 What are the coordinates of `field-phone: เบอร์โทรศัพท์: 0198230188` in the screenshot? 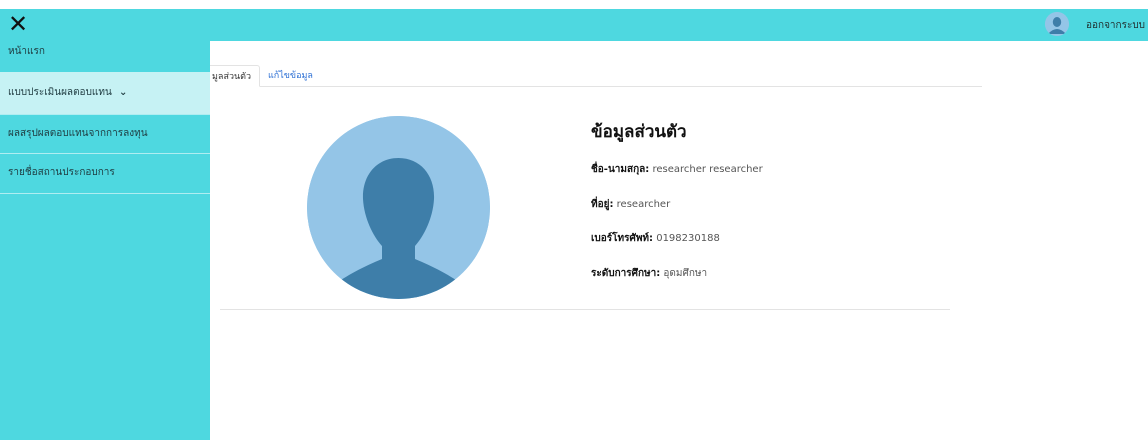 It's located at (655, 238).